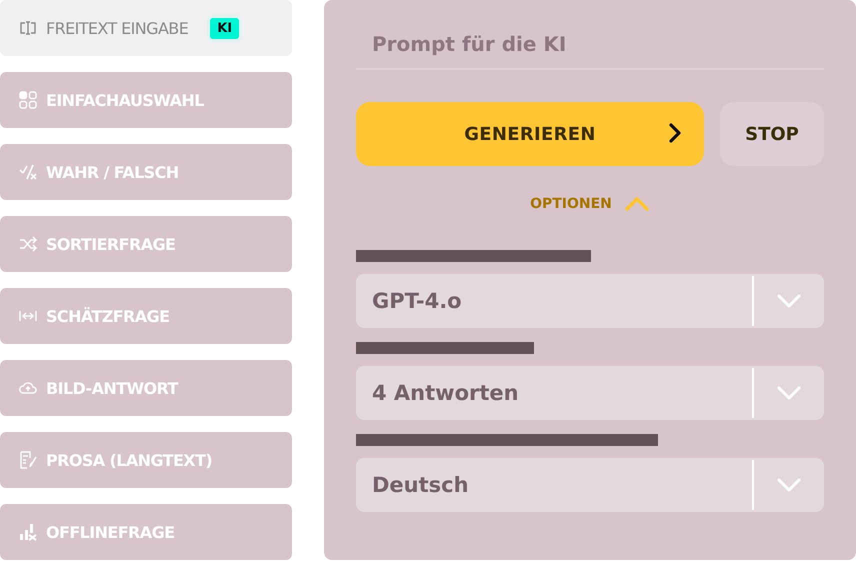  Describe the element at coordinates (590, 49) in the screenshot. I see `prompt-field: Prompt für die KI` at that location.